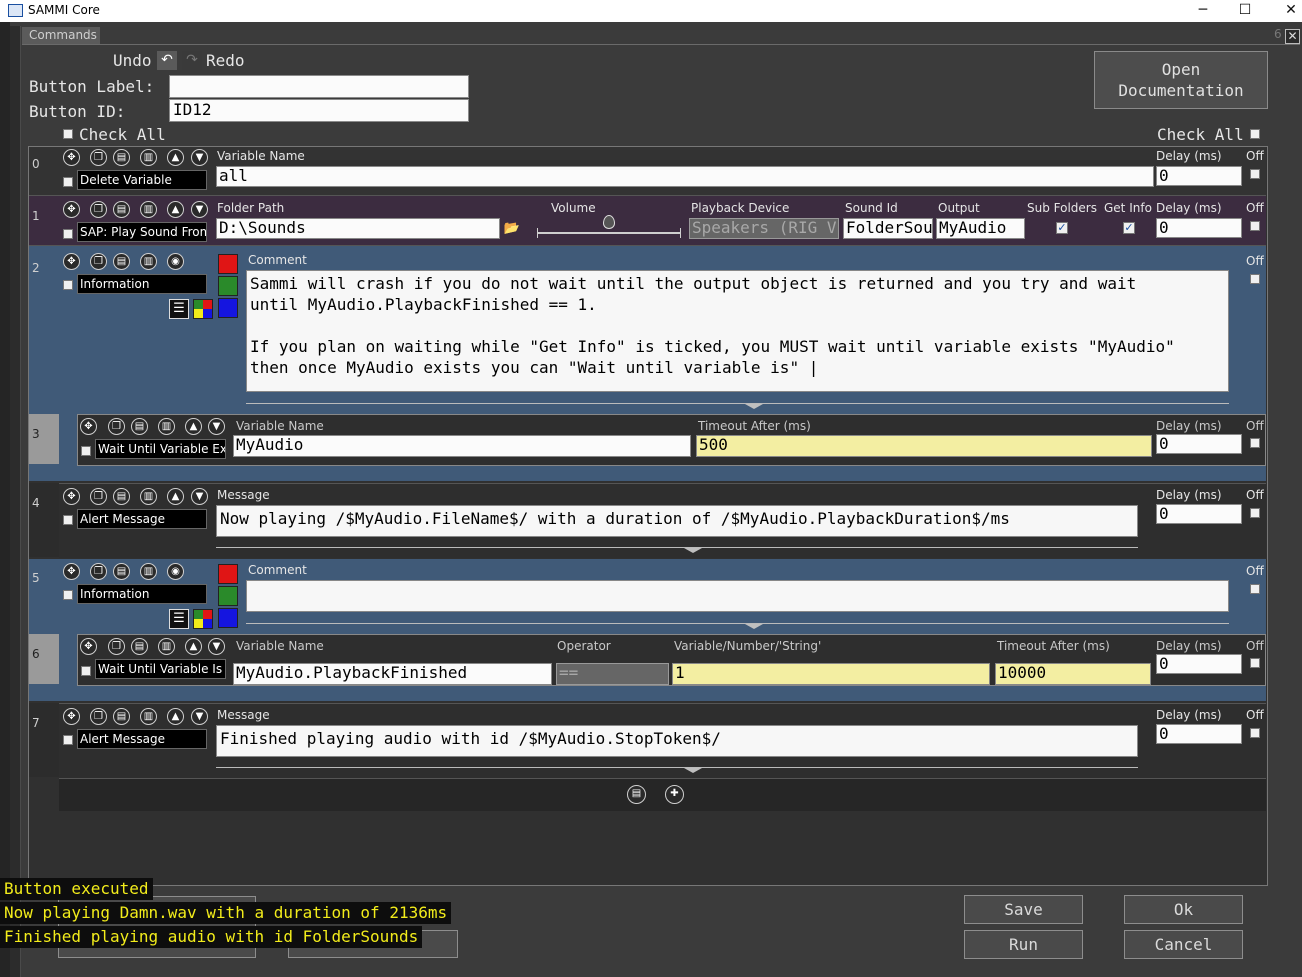  I want to click on variable-name-input: all, so click(685, 176).